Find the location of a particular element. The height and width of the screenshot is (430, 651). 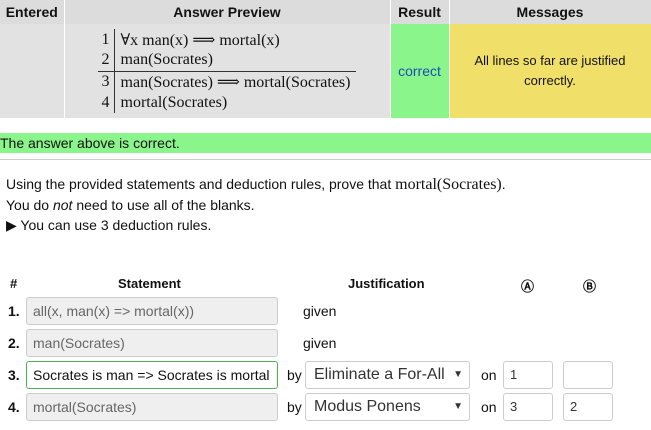

intro-period: . is located at coordinates (503, 184).